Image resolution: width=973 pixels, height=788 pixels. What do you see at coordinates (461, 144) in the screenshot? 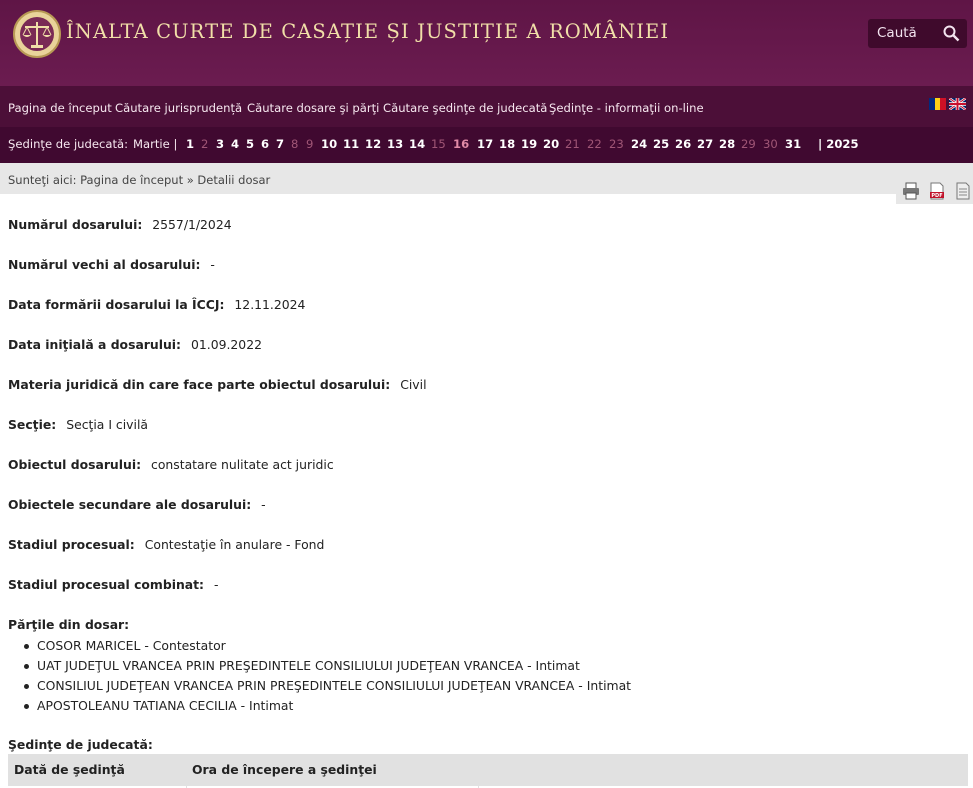
I see `calendar-day-current: 16` at bounding box center [461, 144].